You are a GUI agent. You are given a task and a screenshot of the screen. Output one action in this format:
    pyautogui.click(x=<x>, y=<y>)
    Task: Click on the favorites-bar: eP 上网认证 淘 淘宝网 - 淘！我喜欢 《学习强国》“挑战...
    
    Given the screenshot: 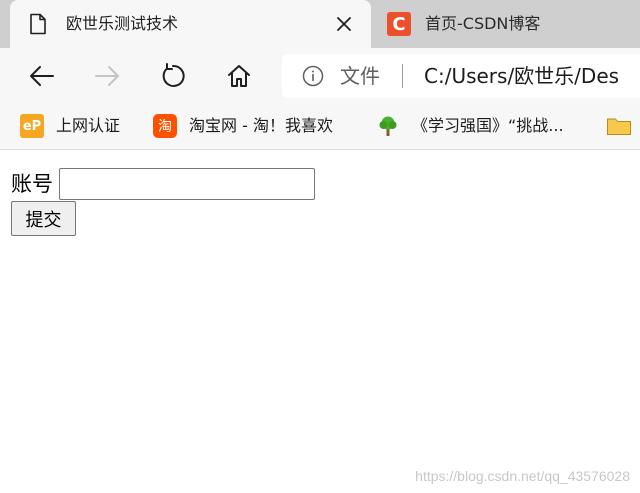 What is the action you would take?
    pyautogui.click(x=320, y=127)
    